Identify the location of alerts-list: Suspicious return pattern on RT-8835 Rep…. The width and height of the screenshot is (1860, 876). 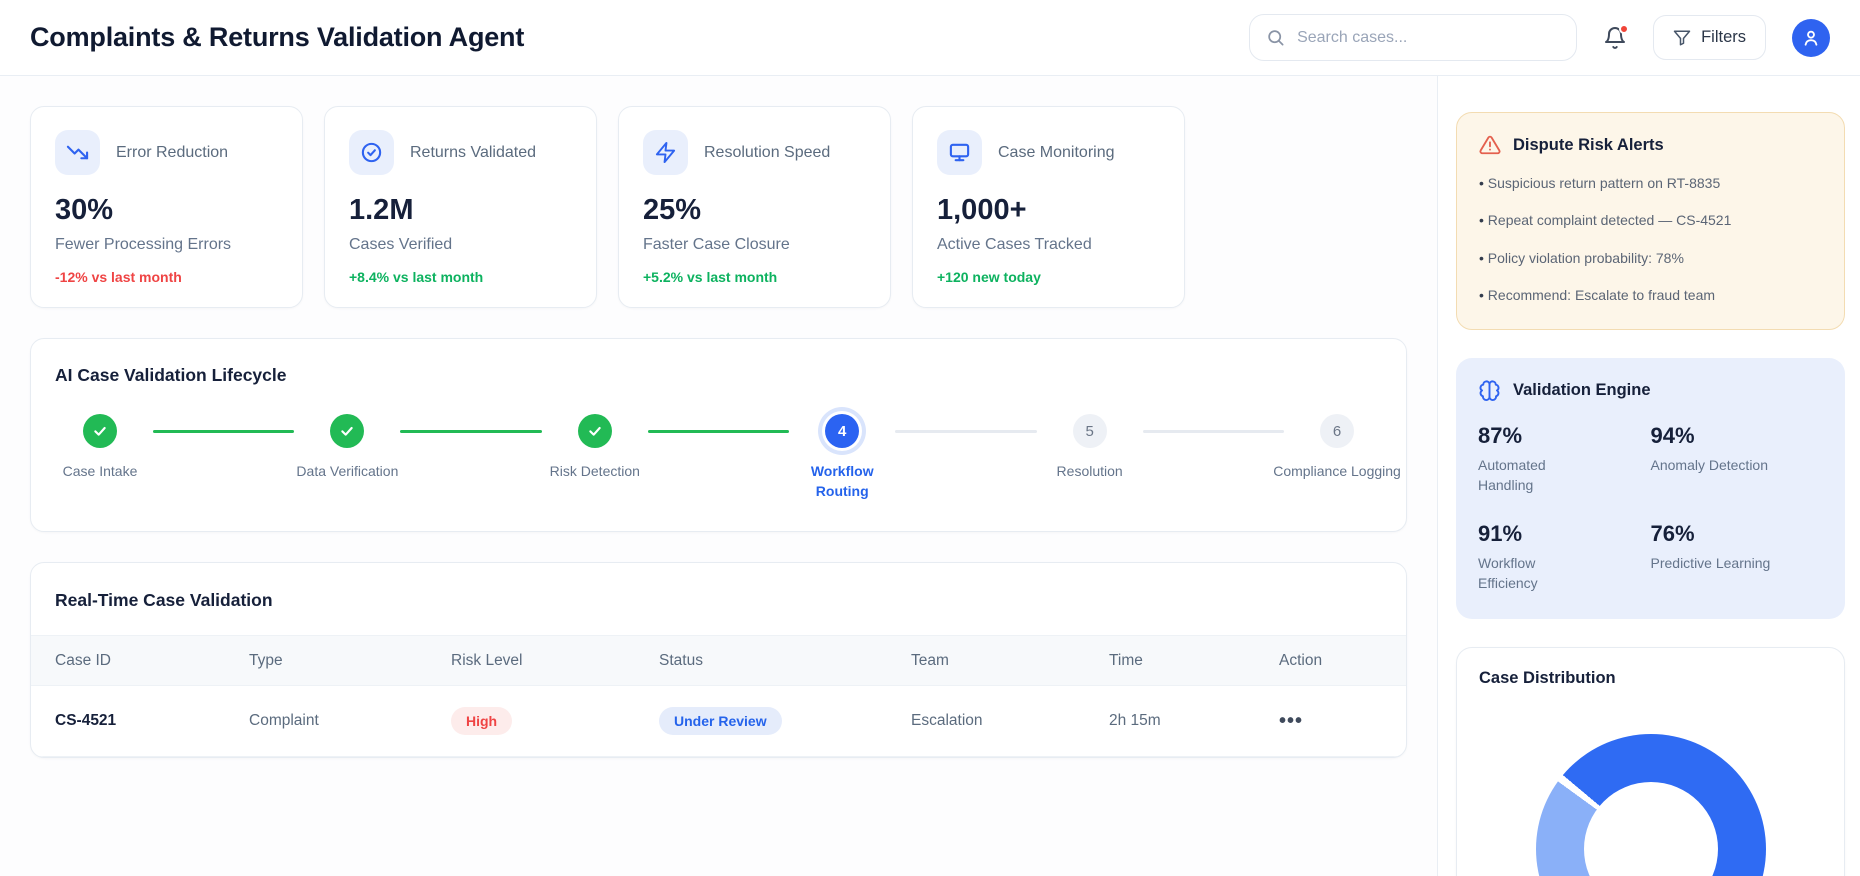
(1650, 239).